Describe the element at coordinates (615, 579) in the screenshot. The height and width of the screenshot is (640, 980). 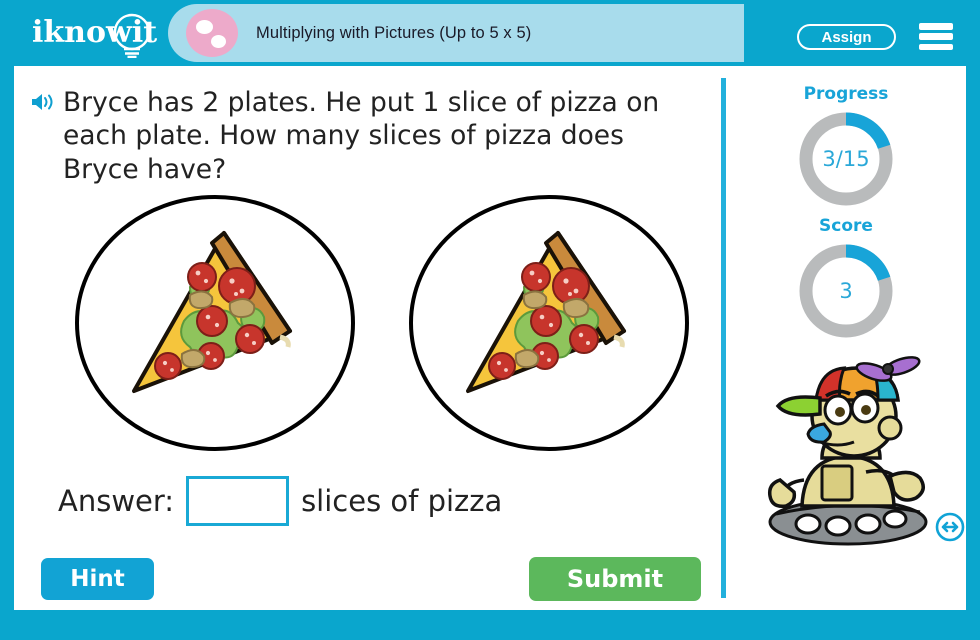
I see `submit-button: Submit` at that location.